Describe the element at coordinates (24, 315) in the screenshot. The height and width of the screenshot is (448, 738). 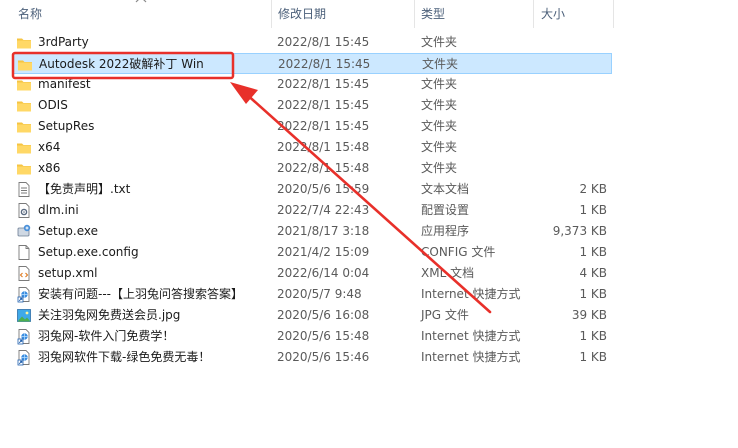
I see `image-file-icon` at that location.